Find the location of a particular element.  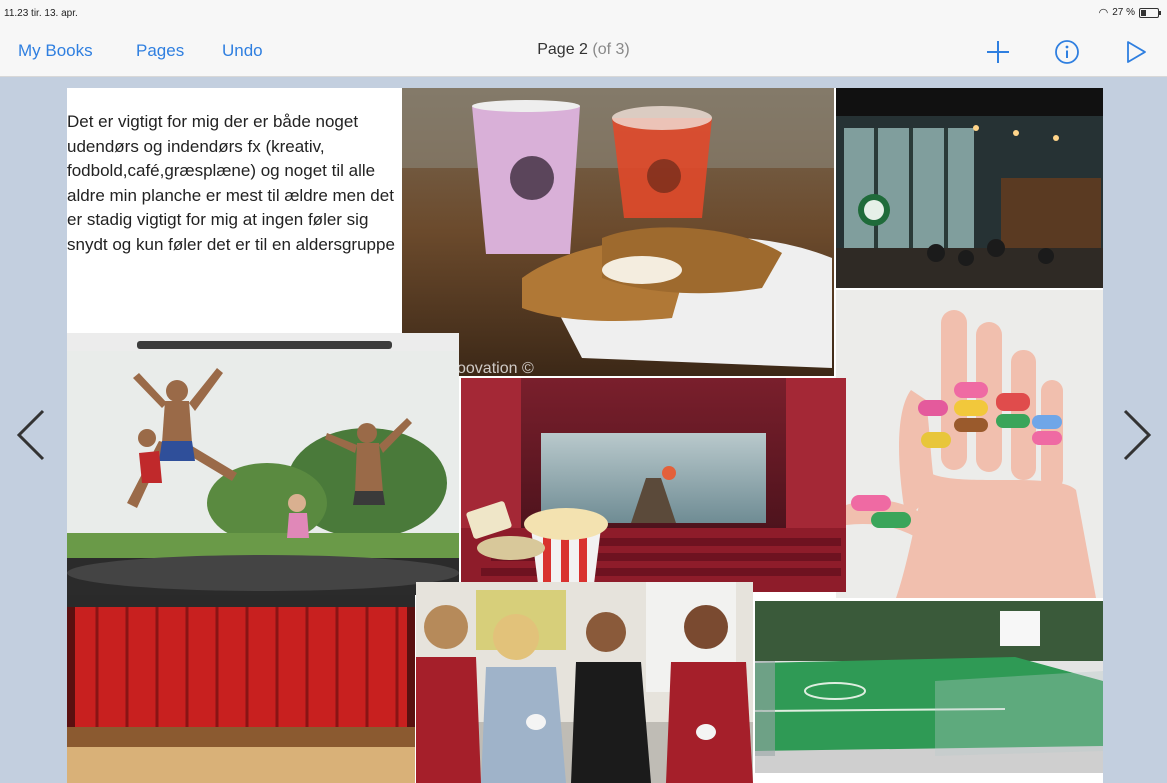

play-icon is located at coordinates (1136, 52).